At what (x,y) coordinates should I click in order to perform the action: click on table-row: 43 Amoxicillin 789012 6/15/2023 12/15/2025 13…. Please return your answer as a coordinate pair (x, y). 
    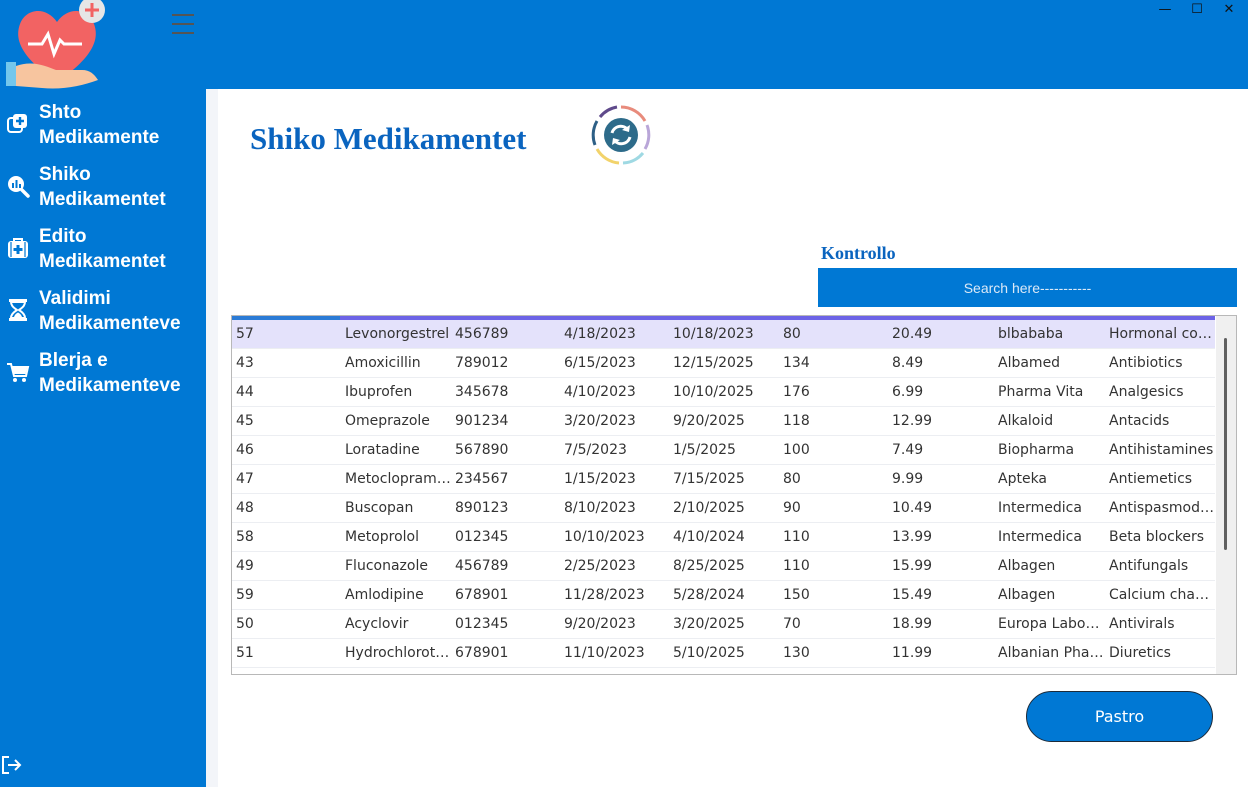
    Looking at the image, I should click on (723, 363).